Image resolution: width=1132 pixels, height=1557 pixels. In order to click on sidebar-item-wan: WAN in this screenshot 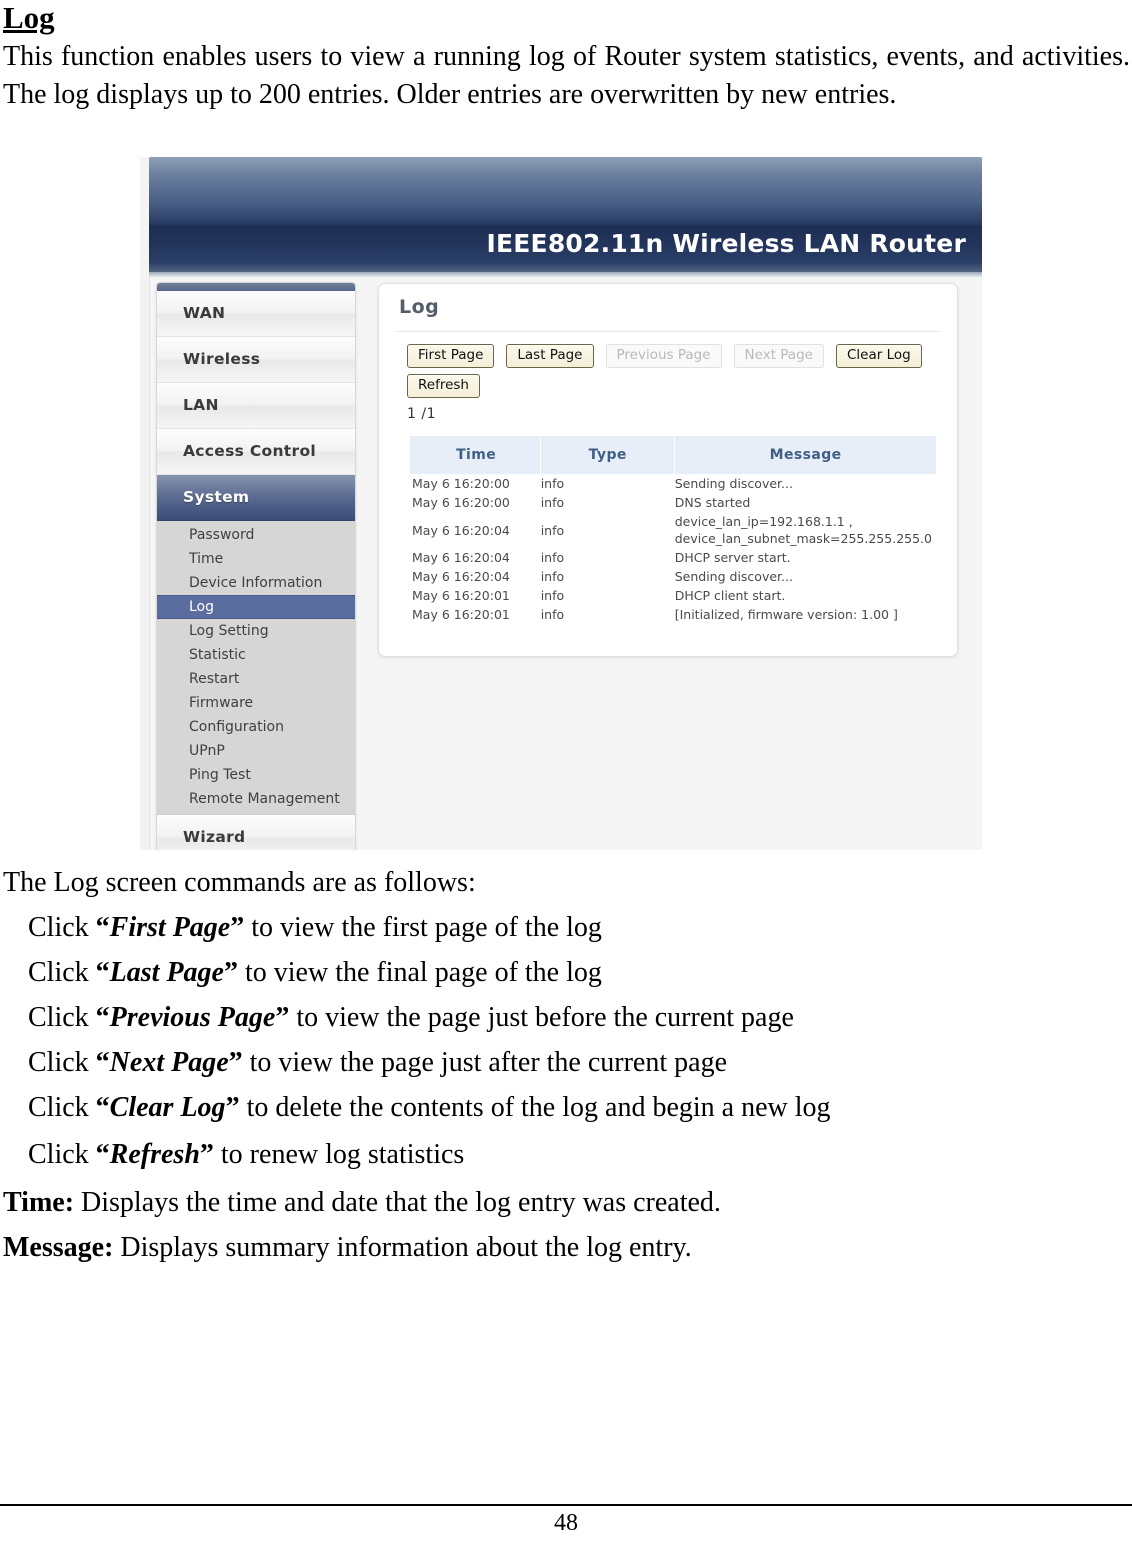, I will do `click(256, 314)`.